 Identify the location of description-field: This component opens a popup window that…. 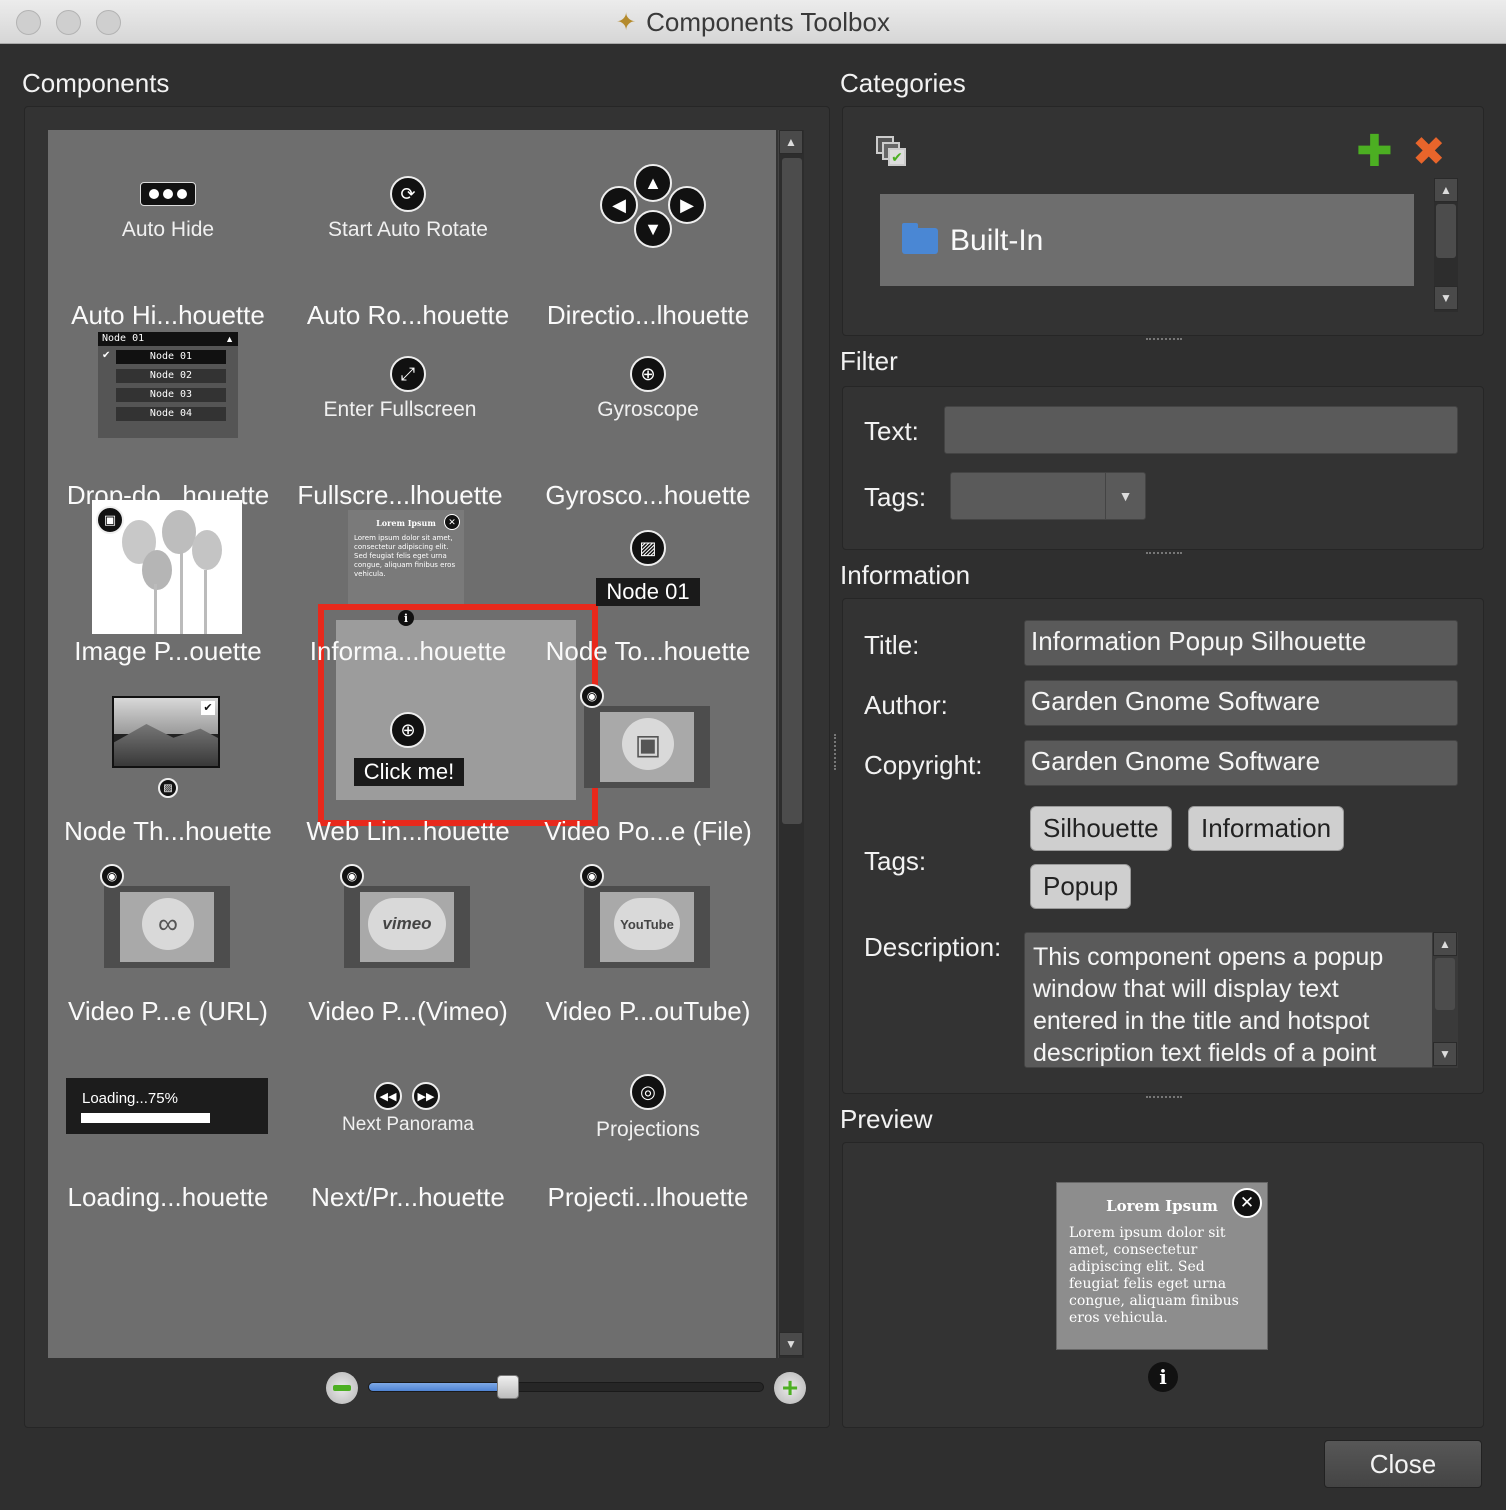
(1241, 1000).